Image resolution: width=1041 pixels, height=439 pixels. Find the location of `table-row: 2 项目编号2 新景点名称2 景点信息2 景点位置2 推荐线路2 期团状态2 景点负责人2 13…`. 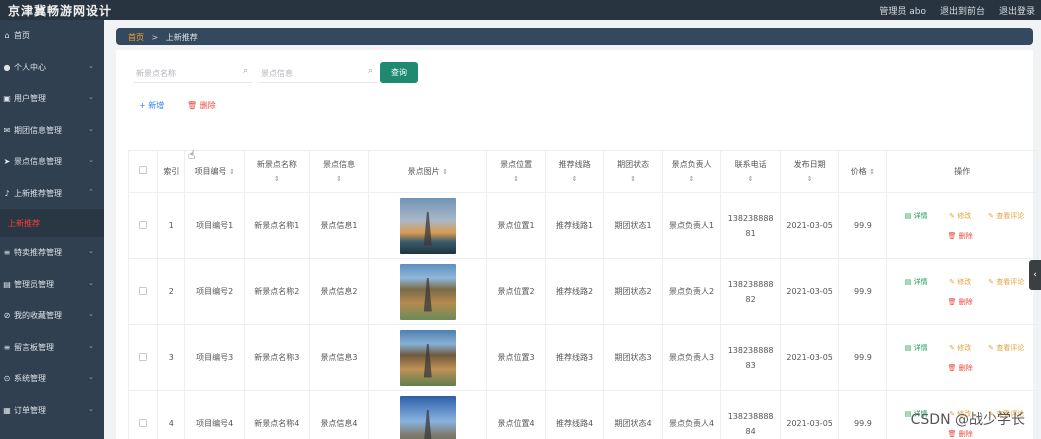

table-row: 2 项目编号2 新景点名称2 景点信息2 景点位置2 推荐线路2 期团状态2 景点负责人2 13… is located at coordinates (582, 291).